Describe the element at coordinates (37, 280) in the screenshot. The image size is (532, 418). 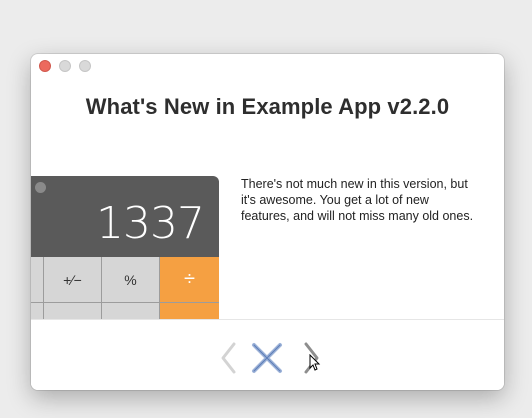
I see `calculator-key-partial` at that location.